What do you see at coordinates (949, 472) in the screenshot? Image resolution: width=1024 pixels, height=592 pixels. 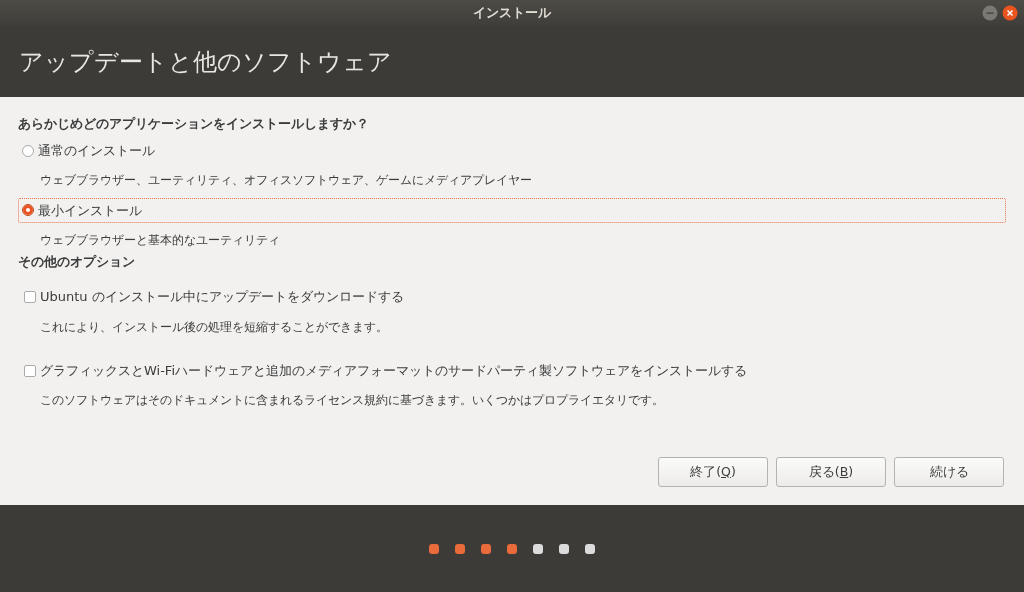 I see `continue-button: 続ける` at bounding box center [949, 472].